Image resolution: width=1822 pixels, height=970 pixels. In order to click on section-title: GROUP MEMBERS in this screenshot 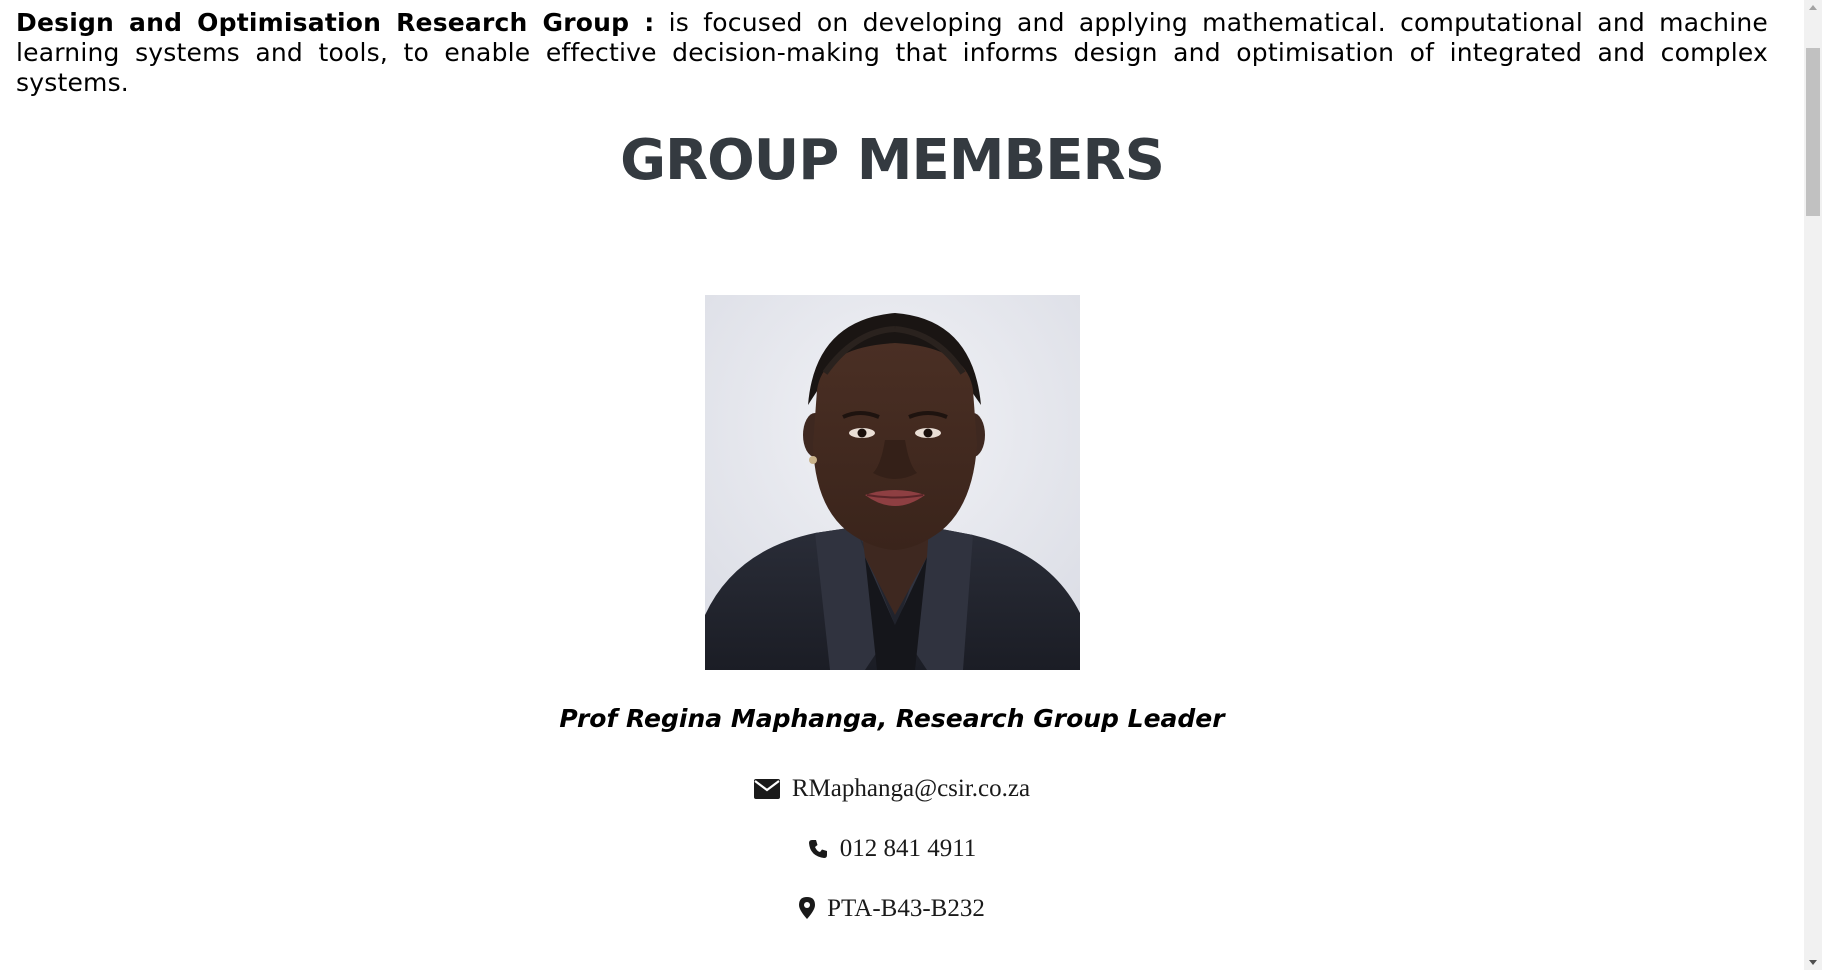, I will do `click(892, 160)`.